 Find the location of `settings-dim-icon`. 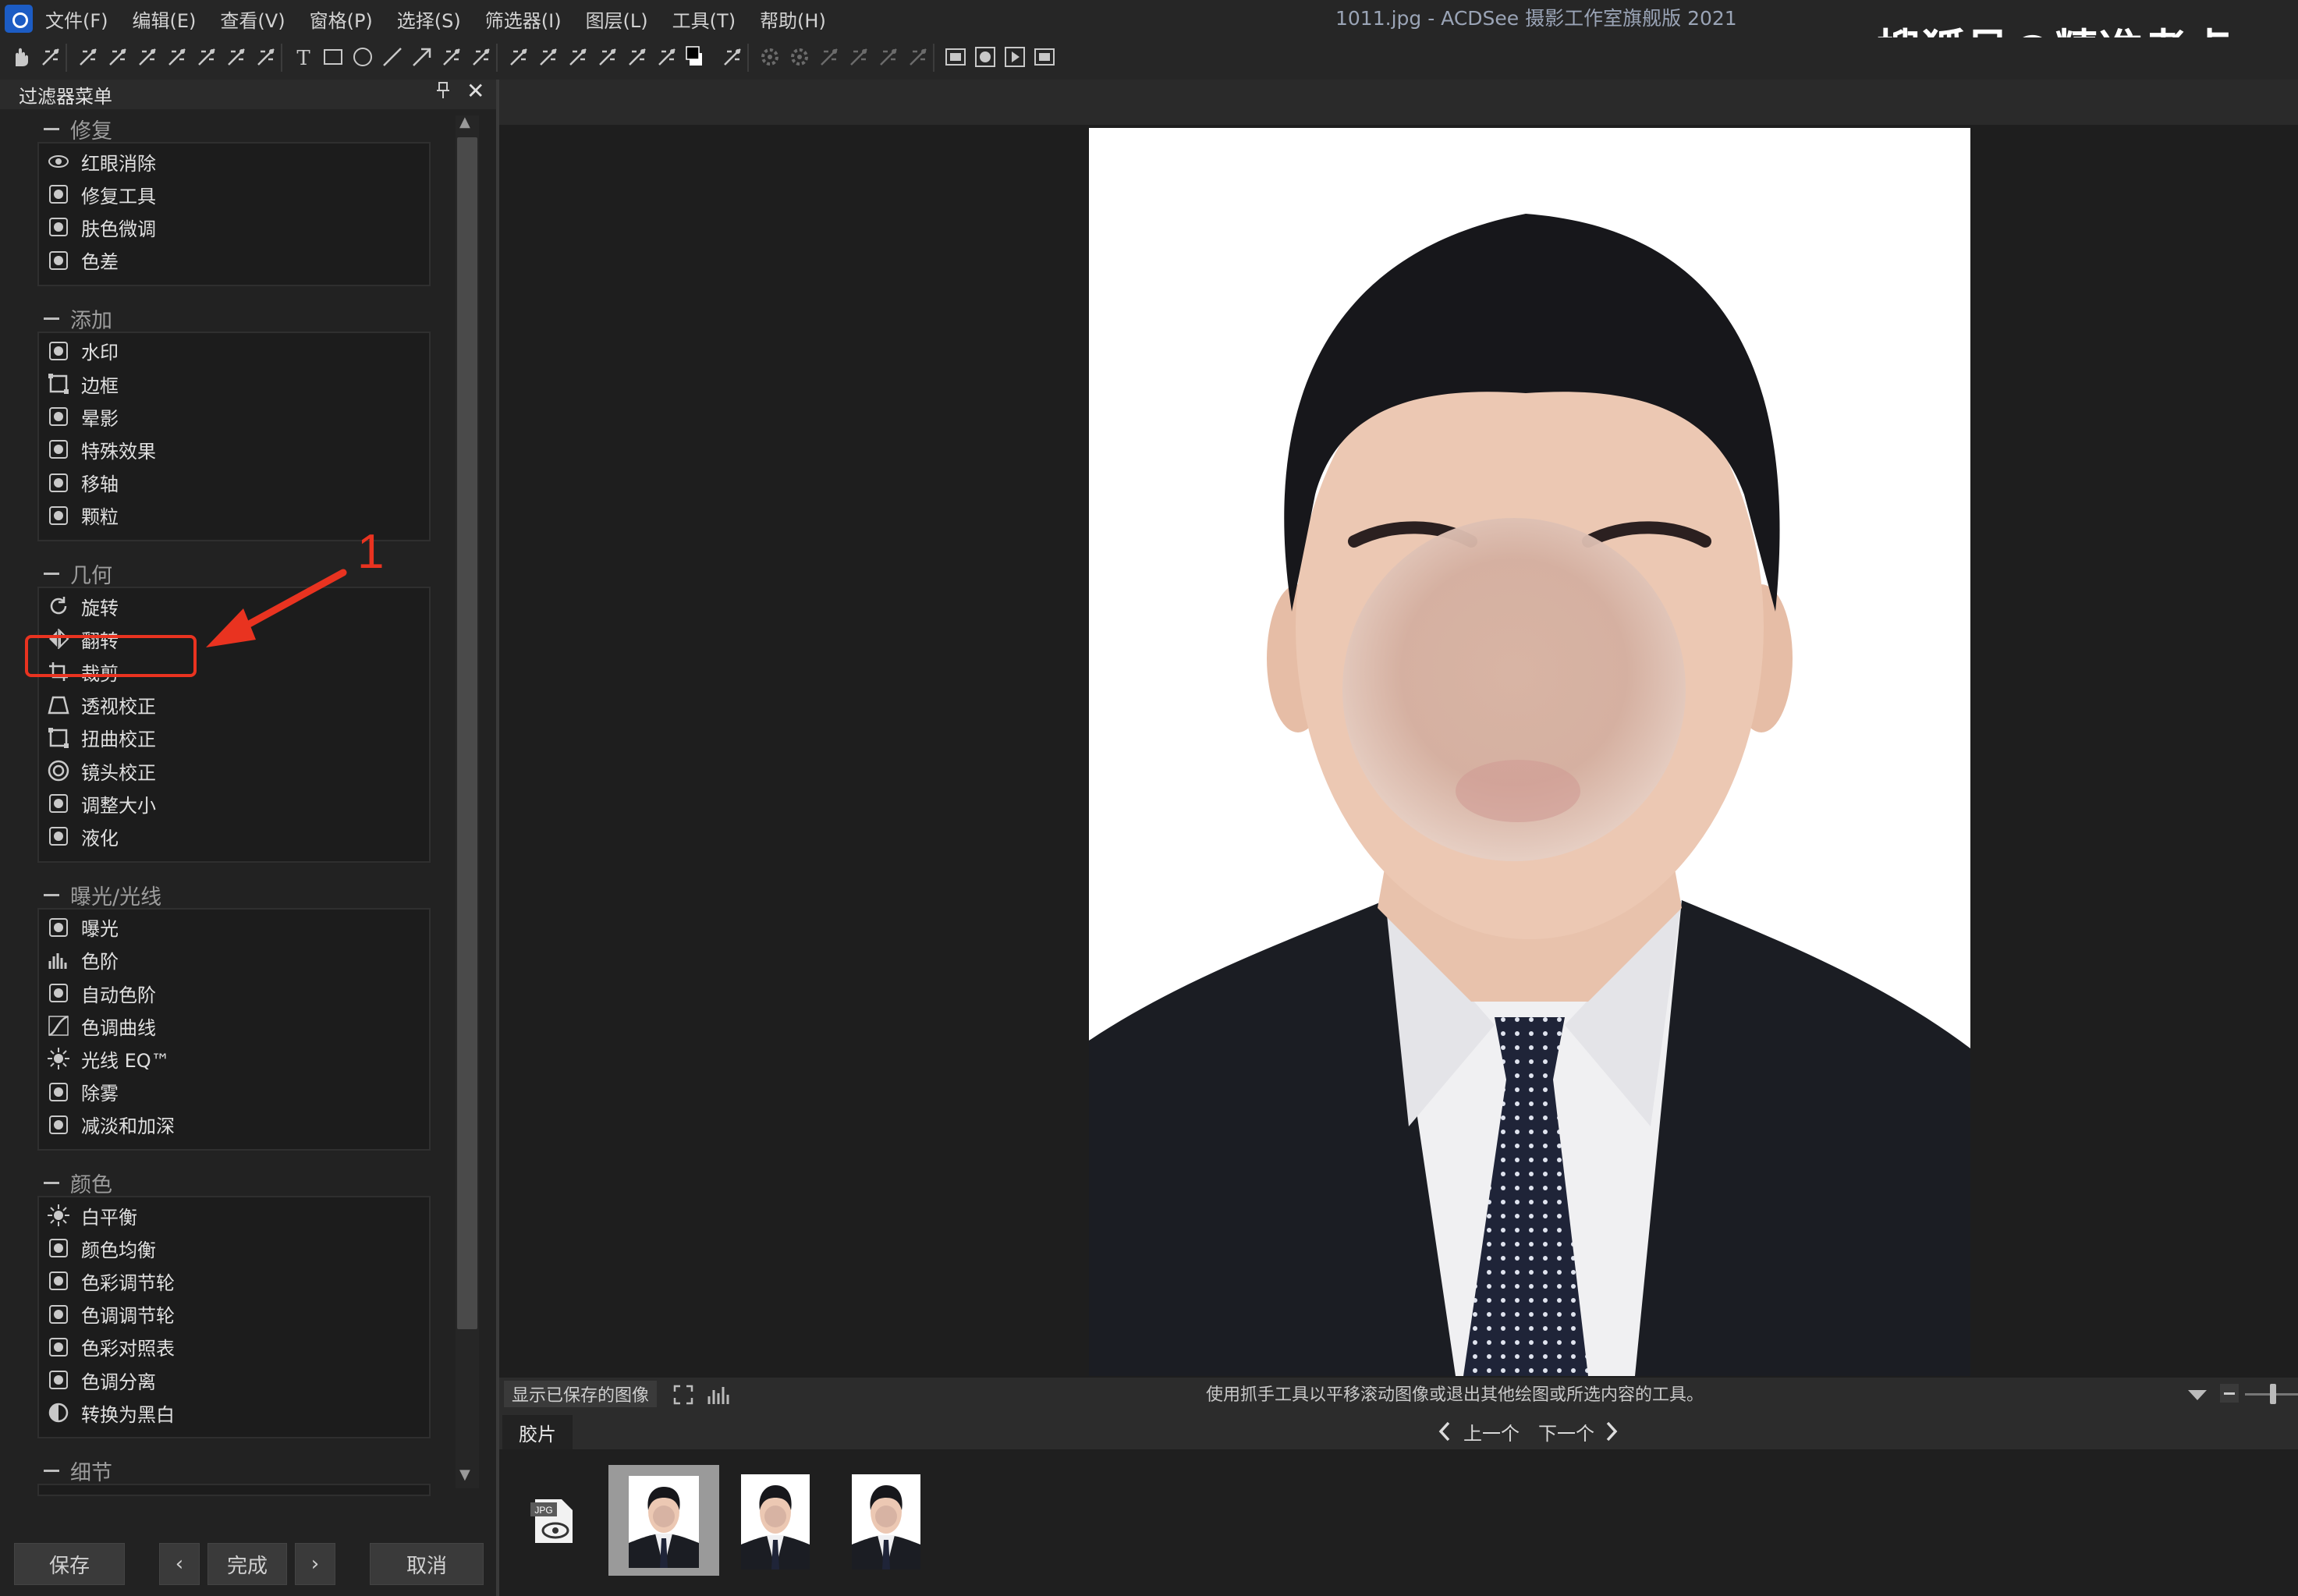

settings-dim-icon is located at coordinates (799, 57).